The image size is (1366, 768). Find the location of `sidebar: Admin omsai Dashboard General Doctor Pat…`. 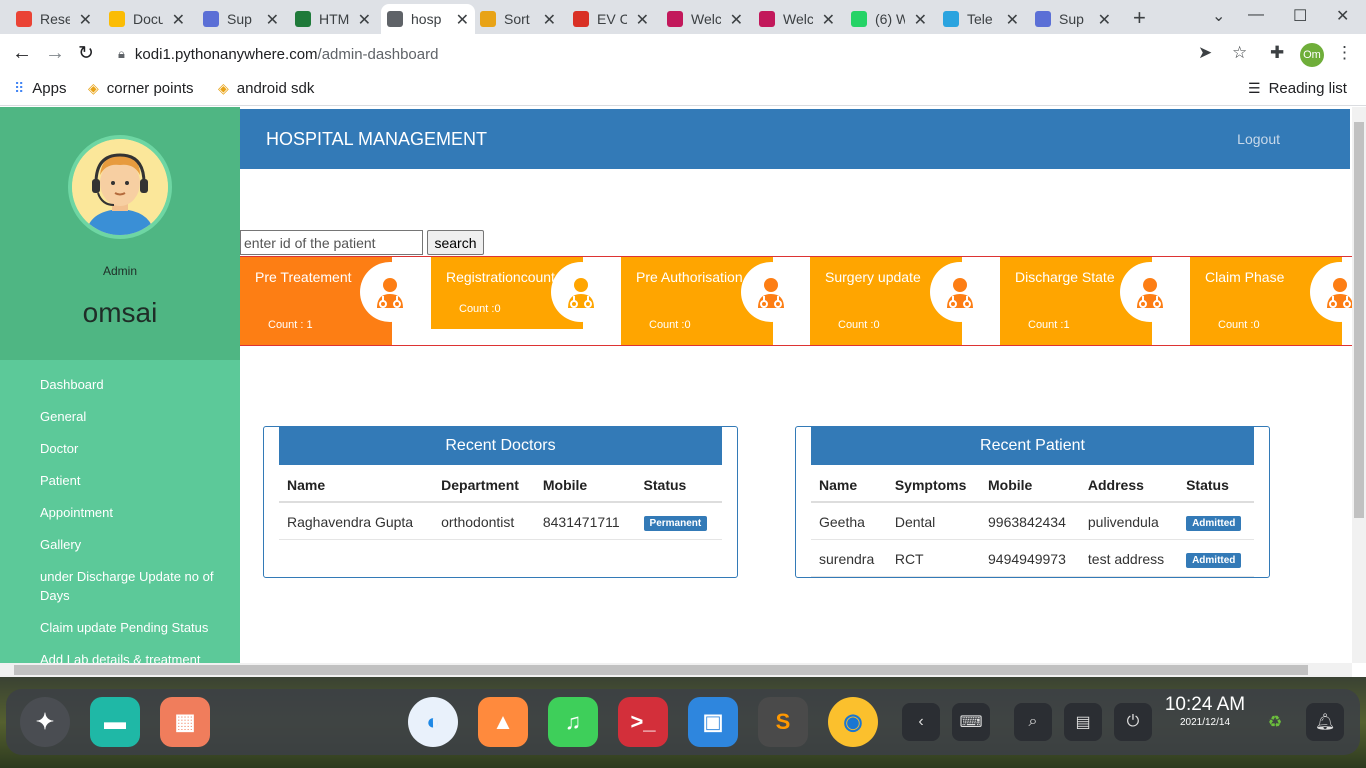

sidebar: Admin omsai Dashboard General Doctor Pat… is located at coordinates (120, 385).